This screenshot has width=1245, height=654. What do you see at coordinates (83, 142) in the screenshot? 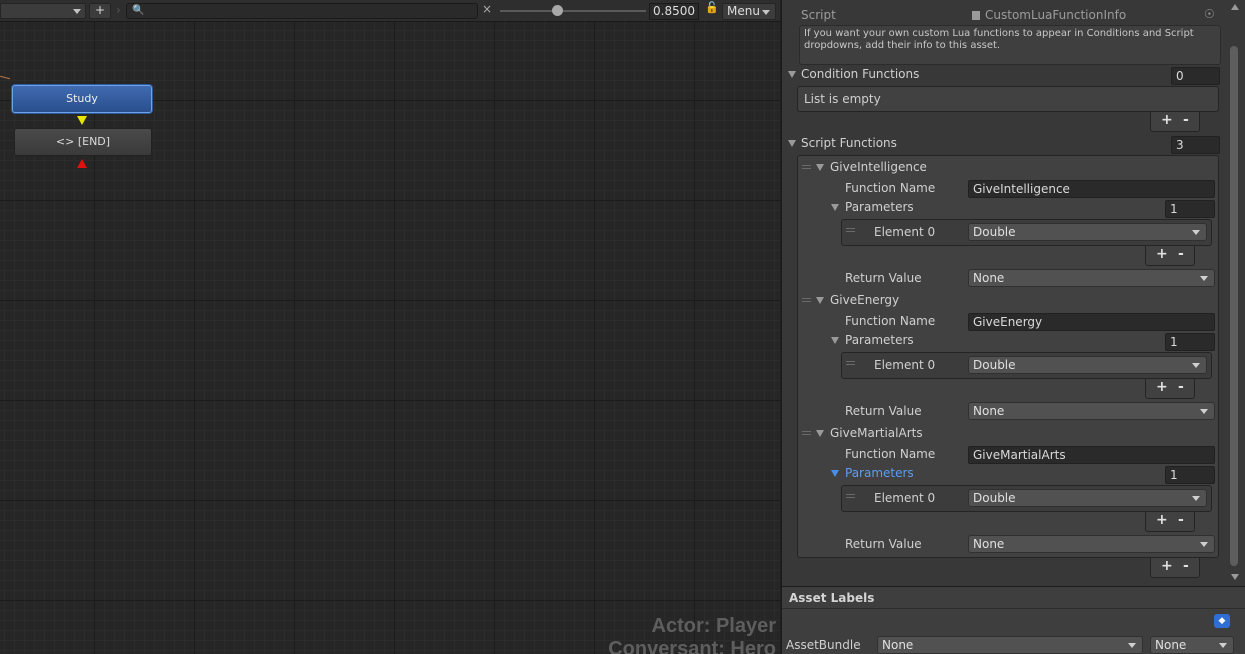
I see `node-end: <> [END]` at bounding box center [83, 142].